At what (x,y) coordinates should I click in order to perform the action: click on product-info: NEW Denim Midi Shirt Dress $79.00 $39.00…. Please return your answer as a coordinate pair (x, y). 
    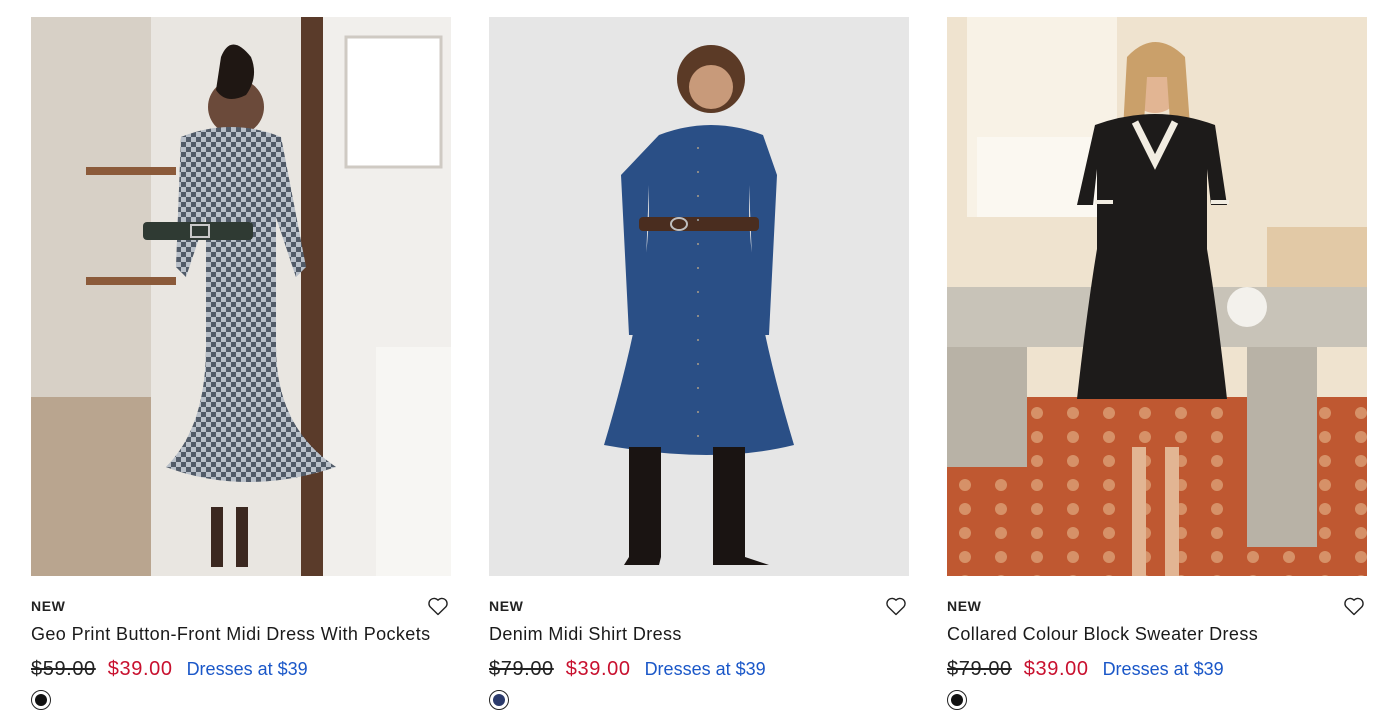
    Looking at the image, I should click on (699, 649).